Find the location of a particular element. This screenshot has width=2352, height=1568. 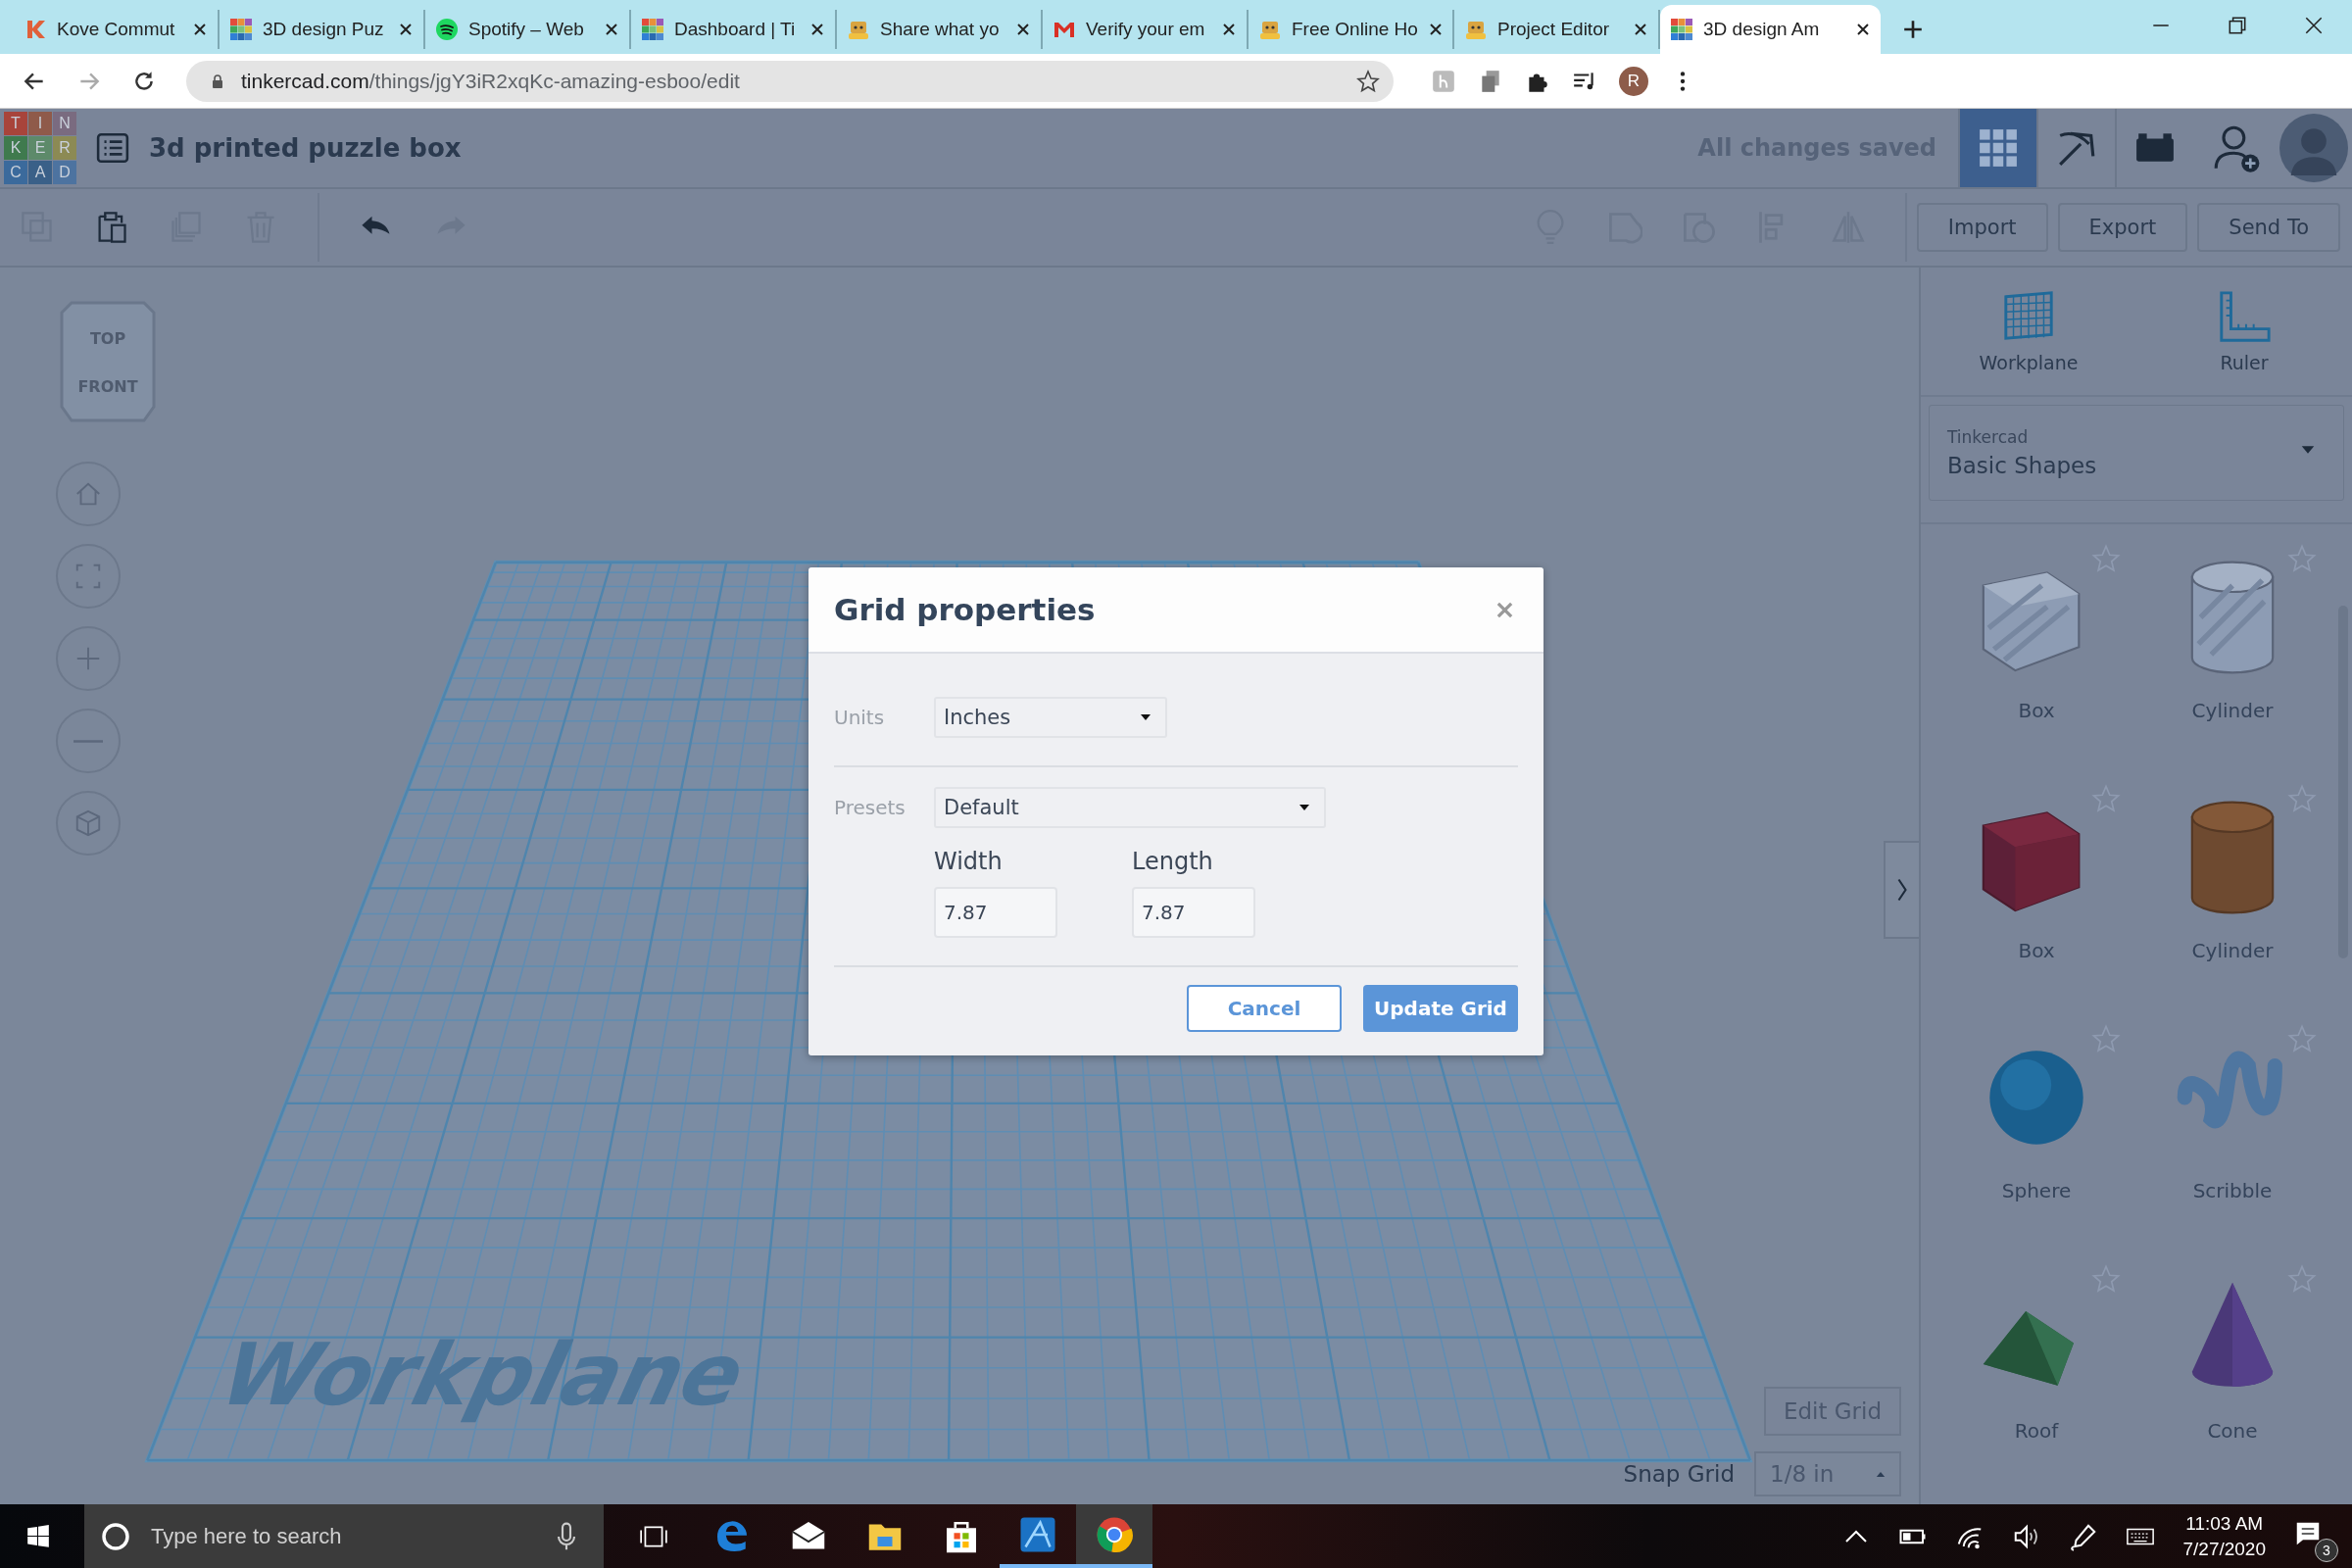

restore-icon is located at coordinates (2237, 25).